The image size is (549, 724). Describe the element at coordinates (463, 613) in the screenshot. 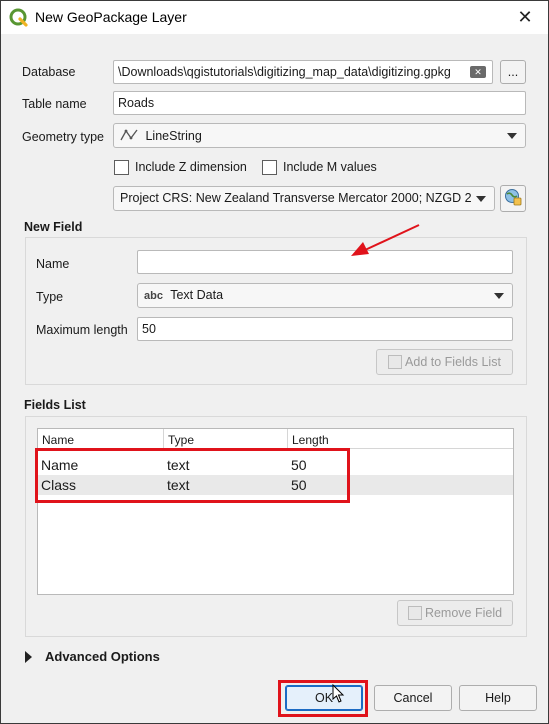

I see `remove-field-label: Remove Field` at that location.